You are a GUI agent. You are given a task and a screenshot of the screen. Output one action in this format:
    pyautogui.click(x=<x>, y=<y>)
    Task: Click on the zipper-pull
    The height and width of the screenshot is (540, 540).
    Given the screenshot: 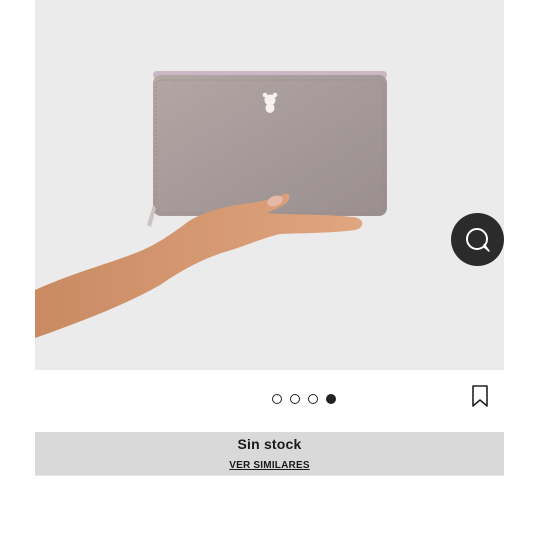 What is the action you would take?
    pyautogui.click(x=151, y=216)
    